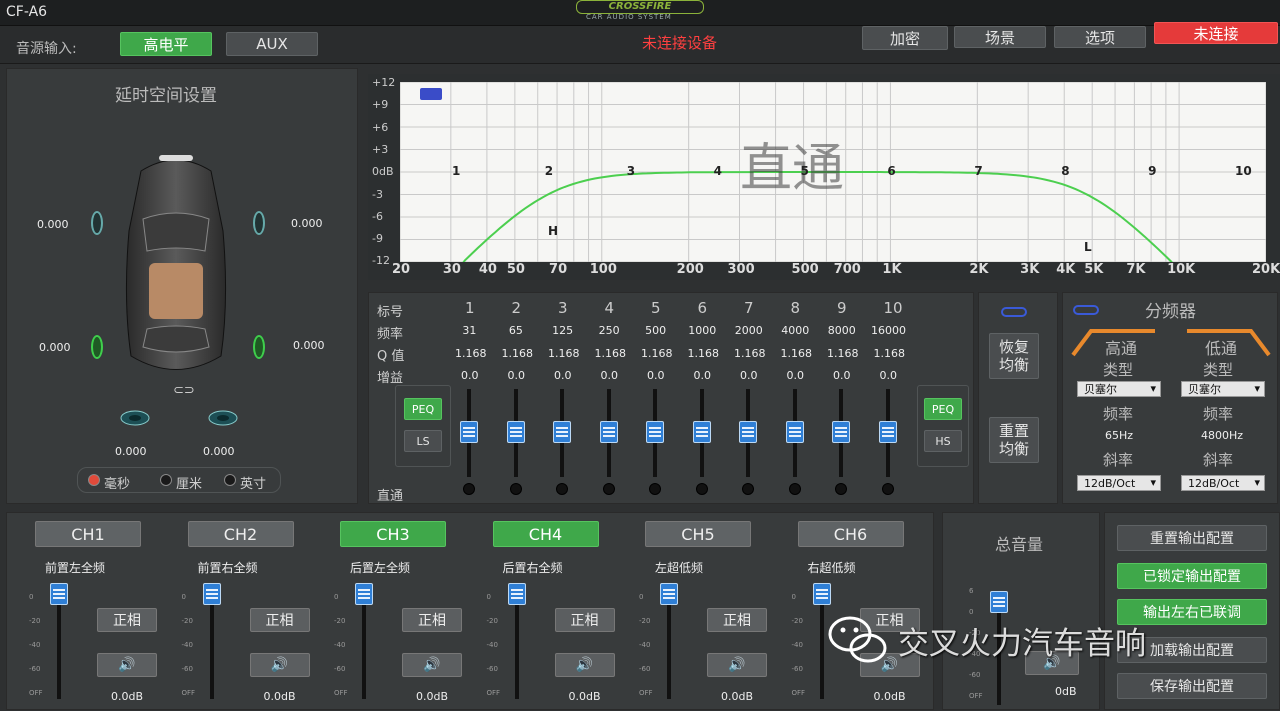 The width and height of the screenshot is (1280, 711). What do you see at coordinates (1119, 435) in the screenshot?
I see `highpass-freq-value: 65Hz` at bounding box center [1119, 435].